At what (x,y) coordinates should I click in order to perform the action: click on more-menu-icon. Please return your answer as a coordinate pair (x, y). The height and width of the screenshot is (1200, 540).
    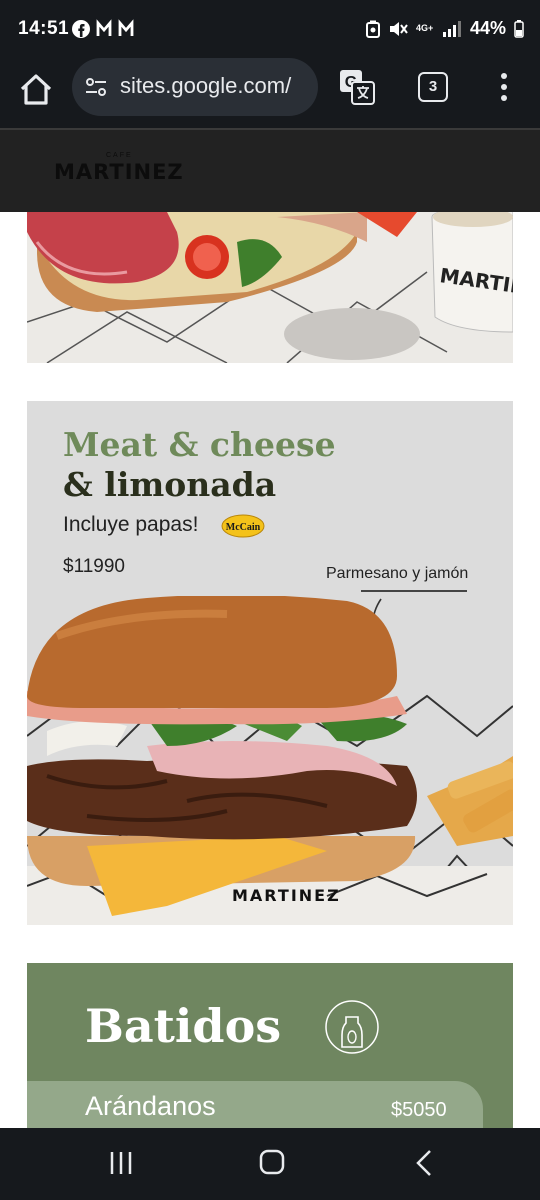
    Looking at the image, I should click on (504, 88).